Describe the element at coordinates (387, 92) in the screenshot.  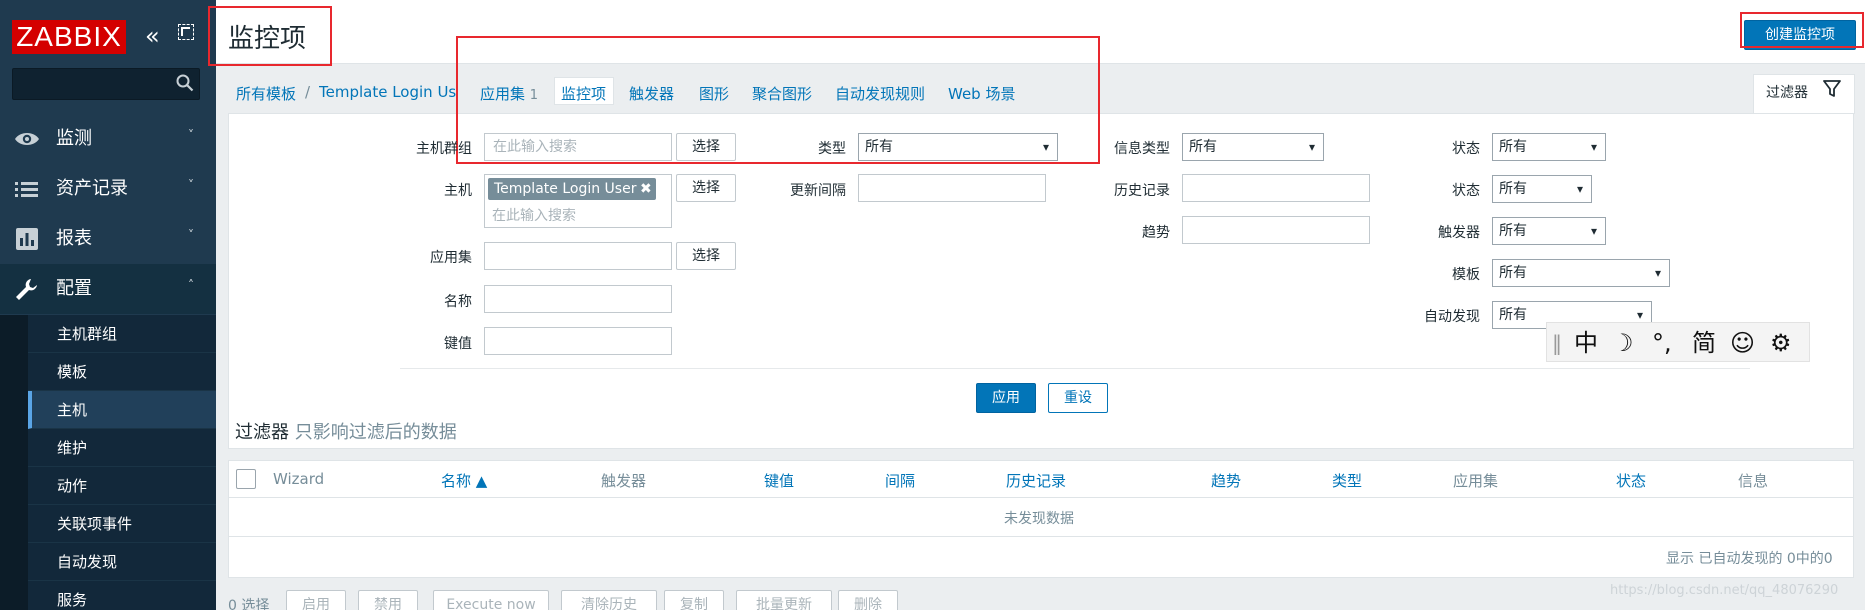
I see `breadcrumb-template: Template Login User` at that location.